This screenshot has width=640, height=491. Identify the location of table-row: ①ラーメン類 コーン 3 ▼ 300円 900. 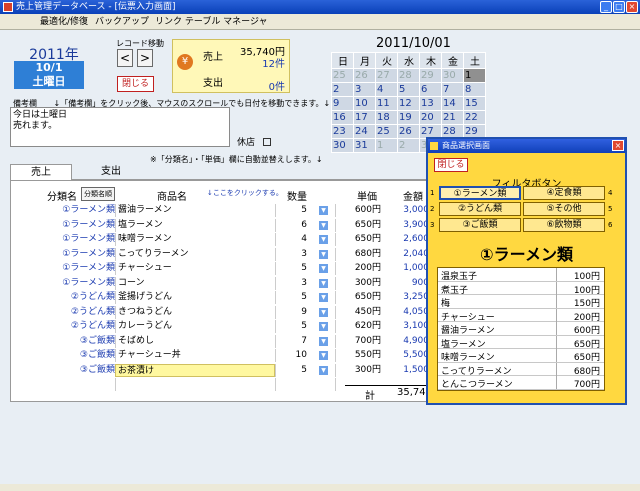
(221, 283).